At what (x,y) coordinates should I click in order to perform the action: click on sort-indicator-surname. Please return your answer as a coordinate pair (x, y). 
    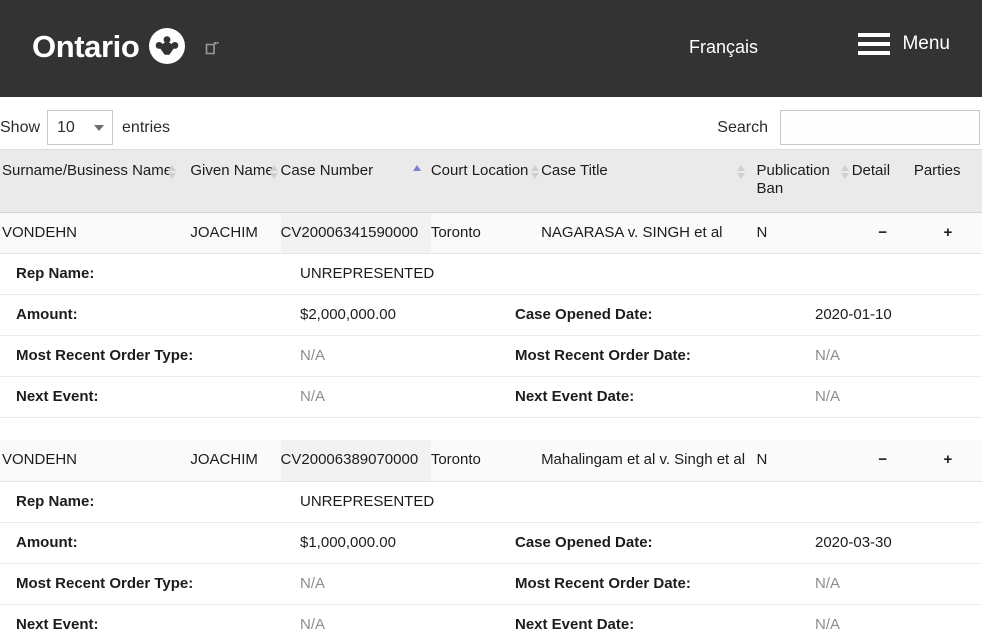
    Looking at the image, I should click on (172, 172).